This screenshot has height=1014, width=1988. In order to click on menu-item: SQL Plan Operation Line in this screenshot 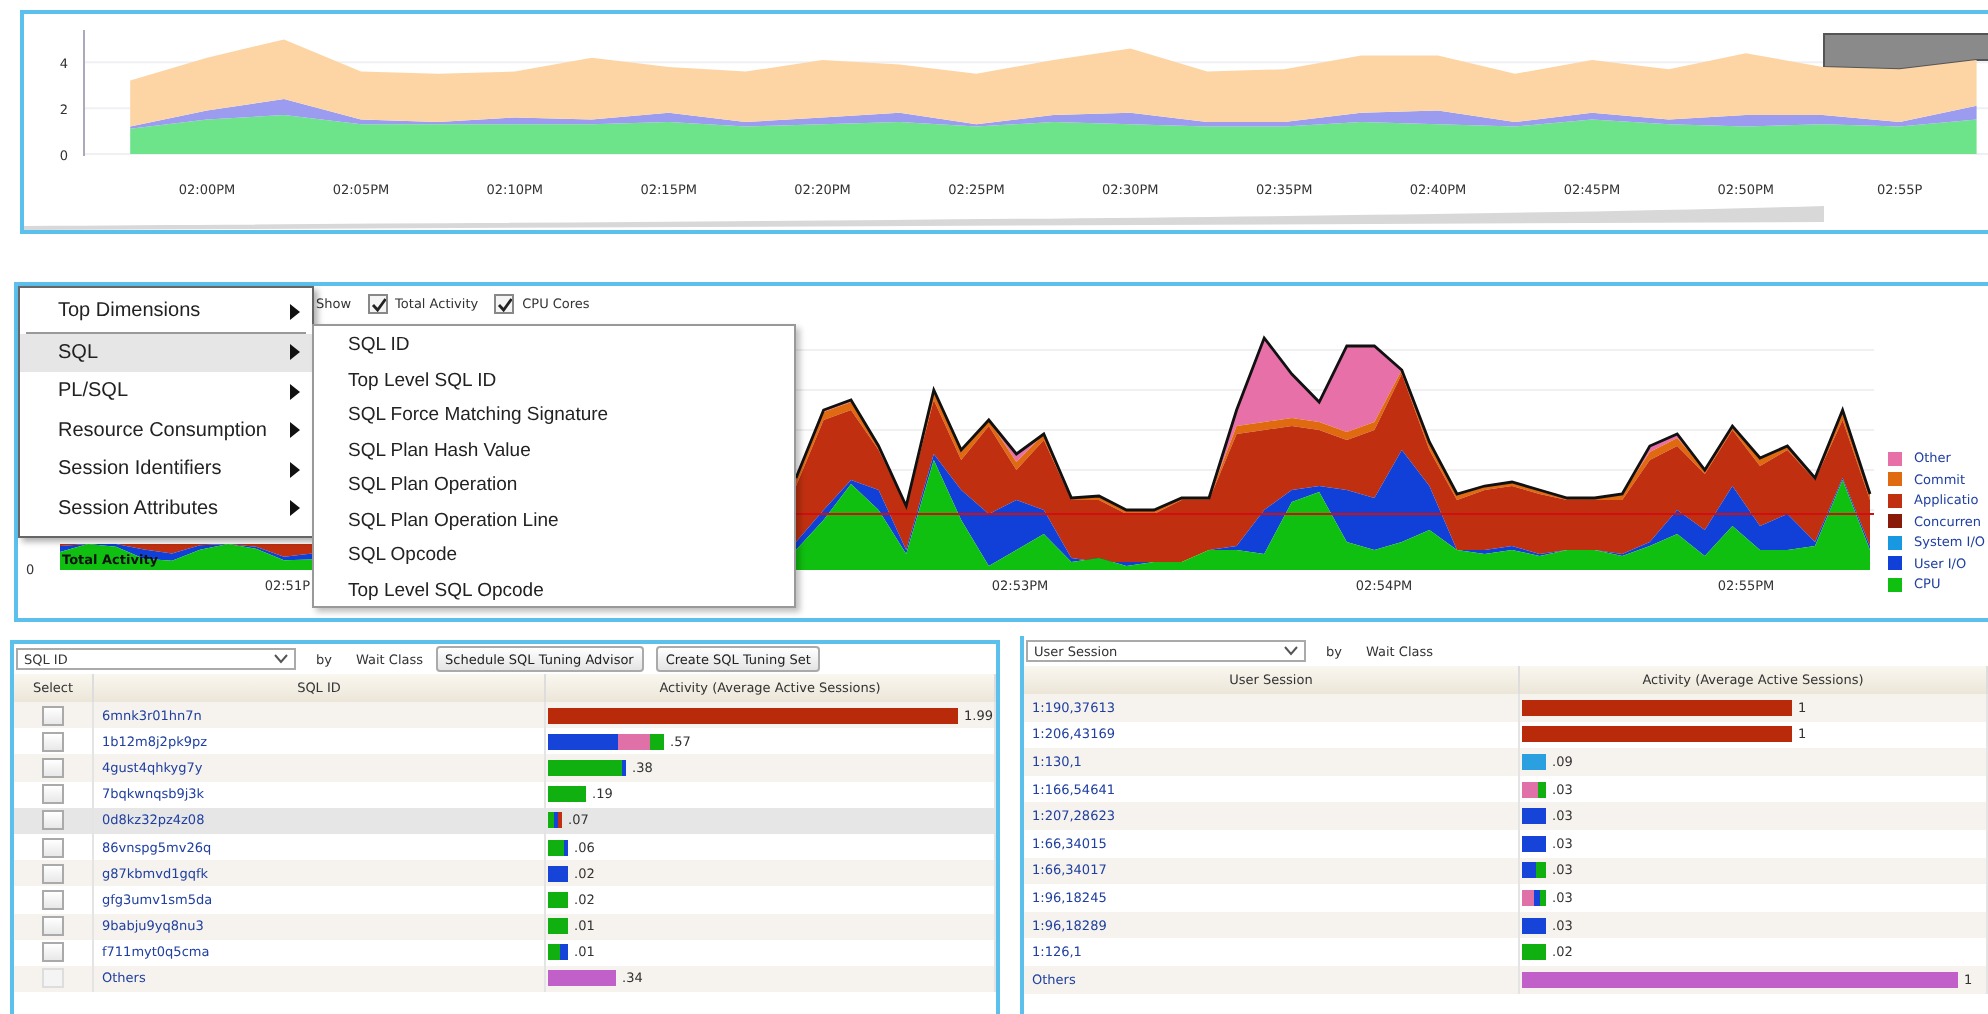, I will do `click(554, 520)`.